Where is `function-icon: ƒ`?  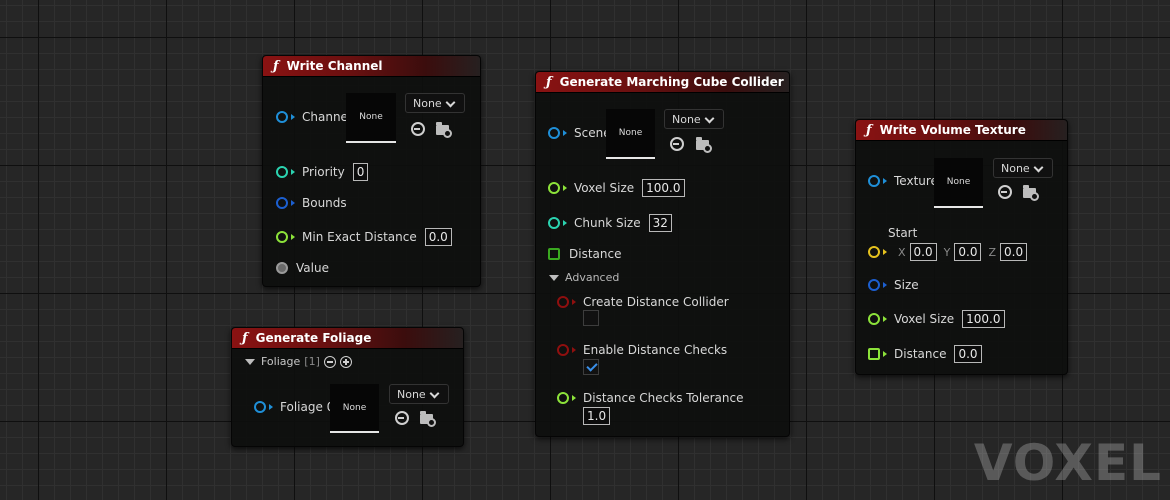
function-icon: ƒ is located at coordinates (869, 130).